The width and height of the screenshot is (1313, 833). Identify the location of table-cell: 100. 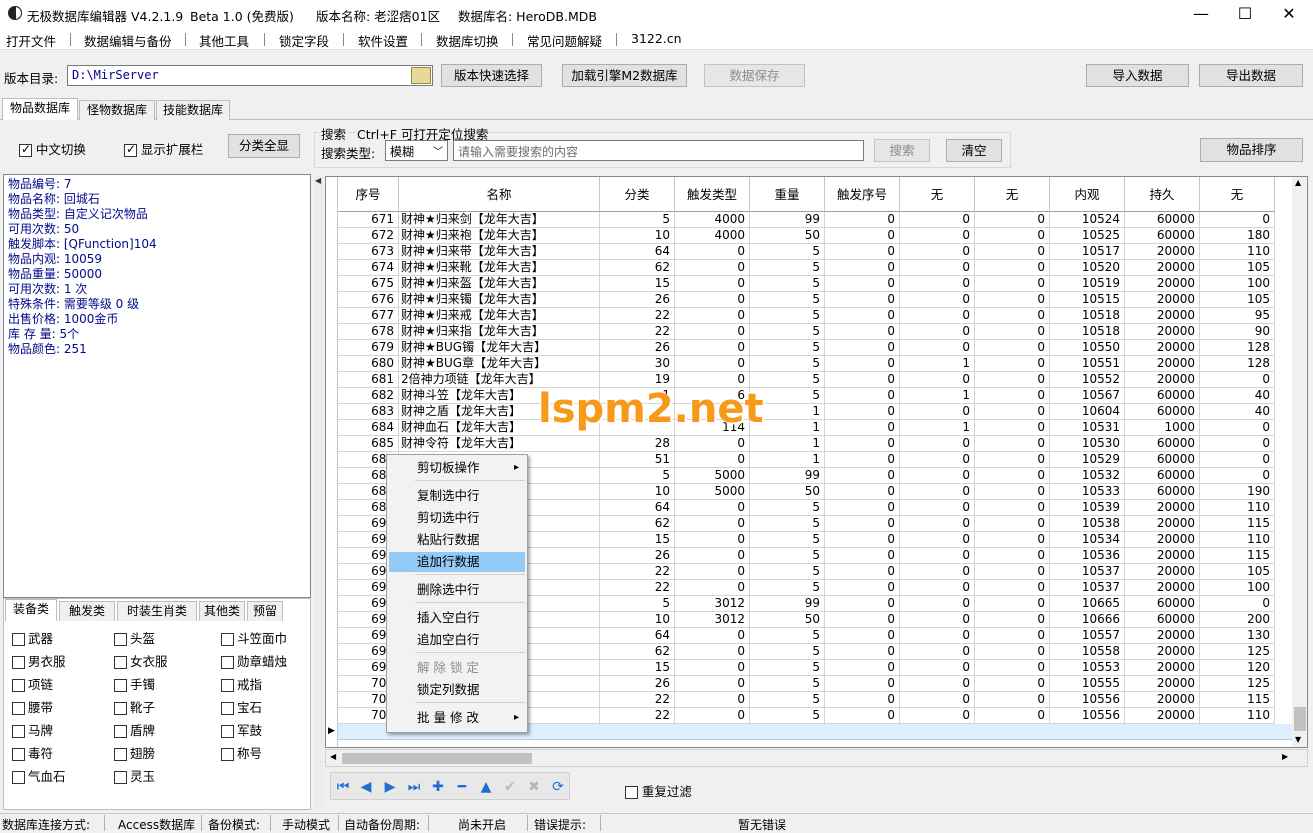
(1237, 284).